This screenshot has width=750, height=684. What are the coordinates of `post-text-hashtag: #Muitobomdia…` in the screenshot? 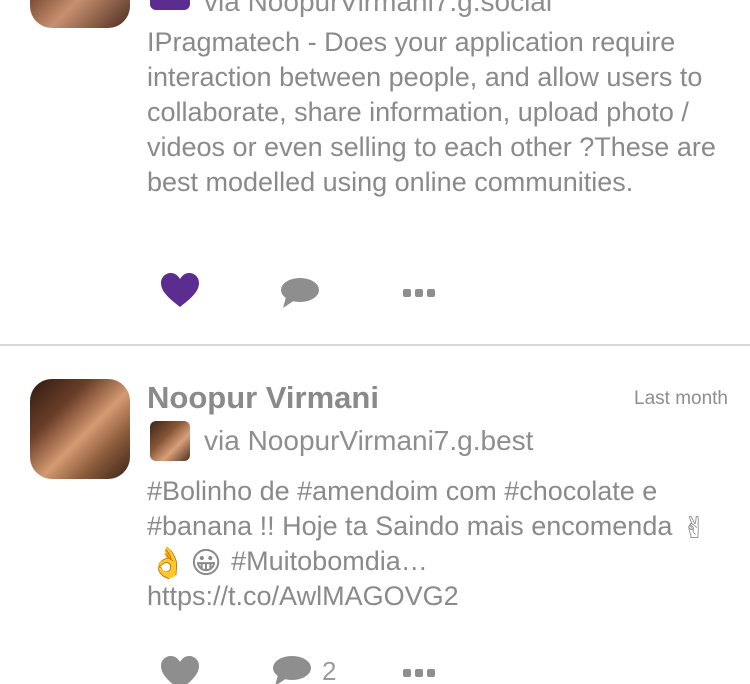 It's located at (326, 561).